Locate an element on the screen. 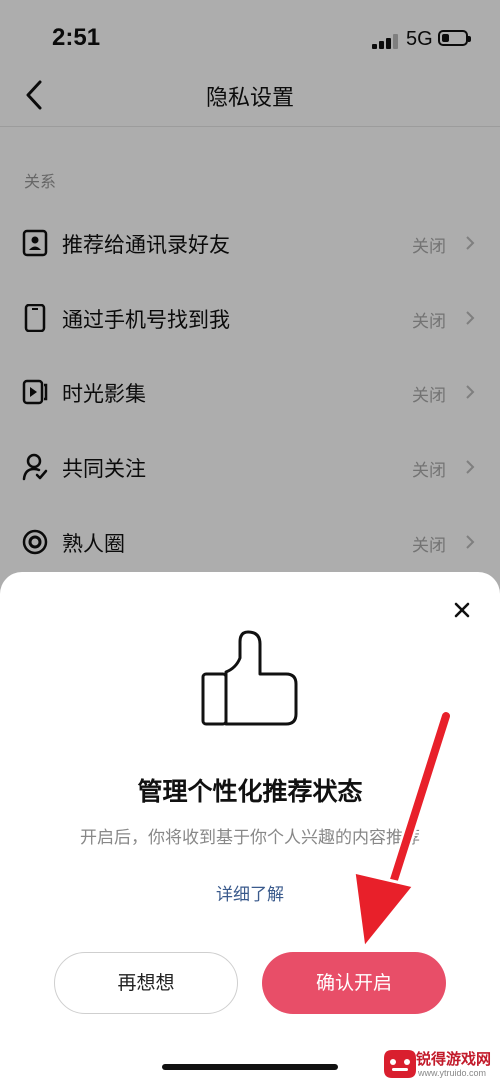  confirm-enable-button: 确认开启 is located at coordinates (354, 983).